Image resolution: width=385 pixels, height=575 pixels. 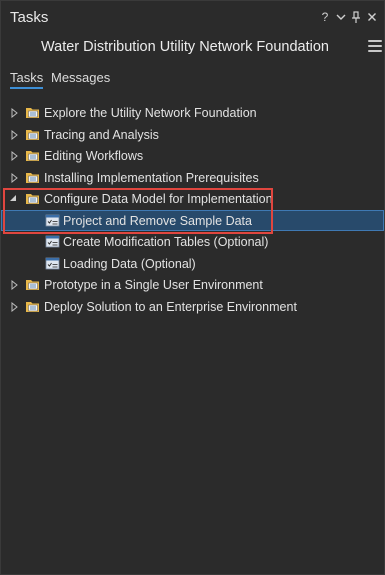 I want to click on tree-item-label: Create Modification Tables (Optional), so click(x=166, y=242).